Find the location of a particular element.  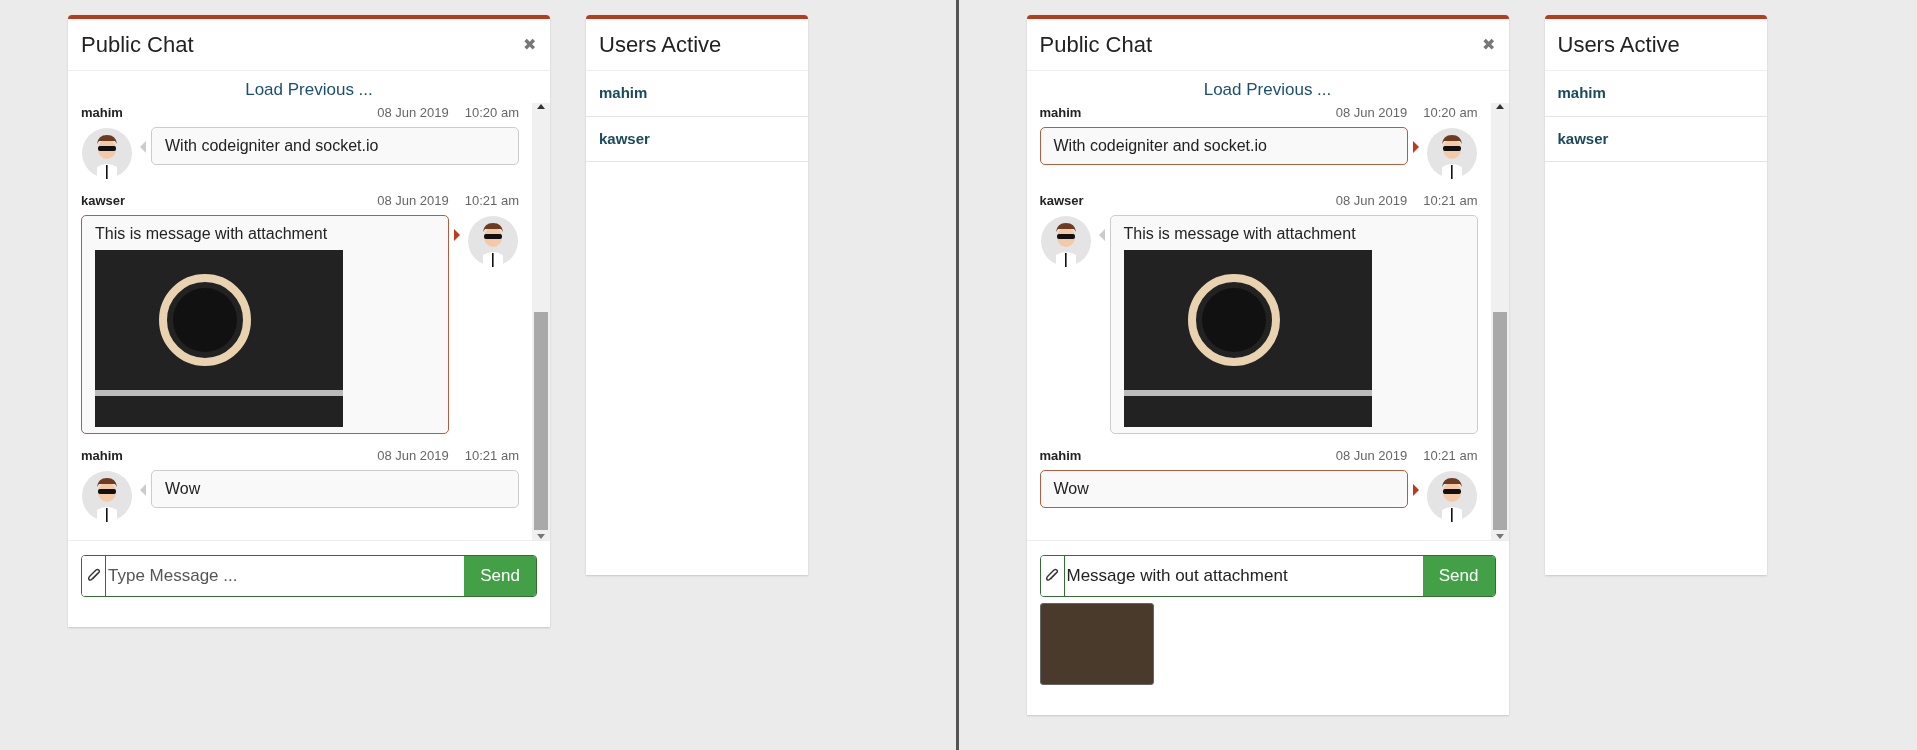

message-composer: Message with out attachment Send is located at coordinates (1267, 575).